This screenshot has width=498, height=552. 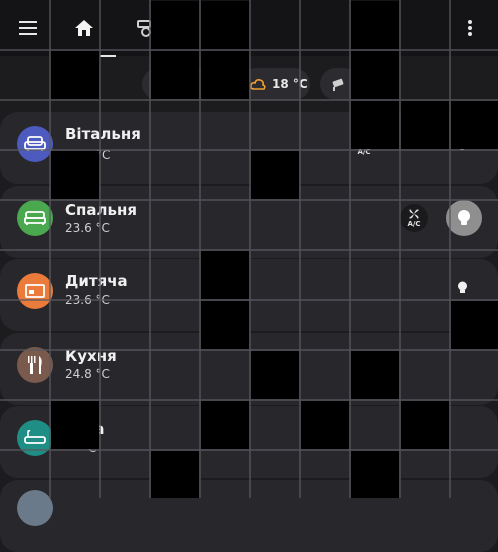 What do you see at coordinates (108, 56) in the screenshot?
I see `active-tab-indicator` at bounding box center [108, 56].